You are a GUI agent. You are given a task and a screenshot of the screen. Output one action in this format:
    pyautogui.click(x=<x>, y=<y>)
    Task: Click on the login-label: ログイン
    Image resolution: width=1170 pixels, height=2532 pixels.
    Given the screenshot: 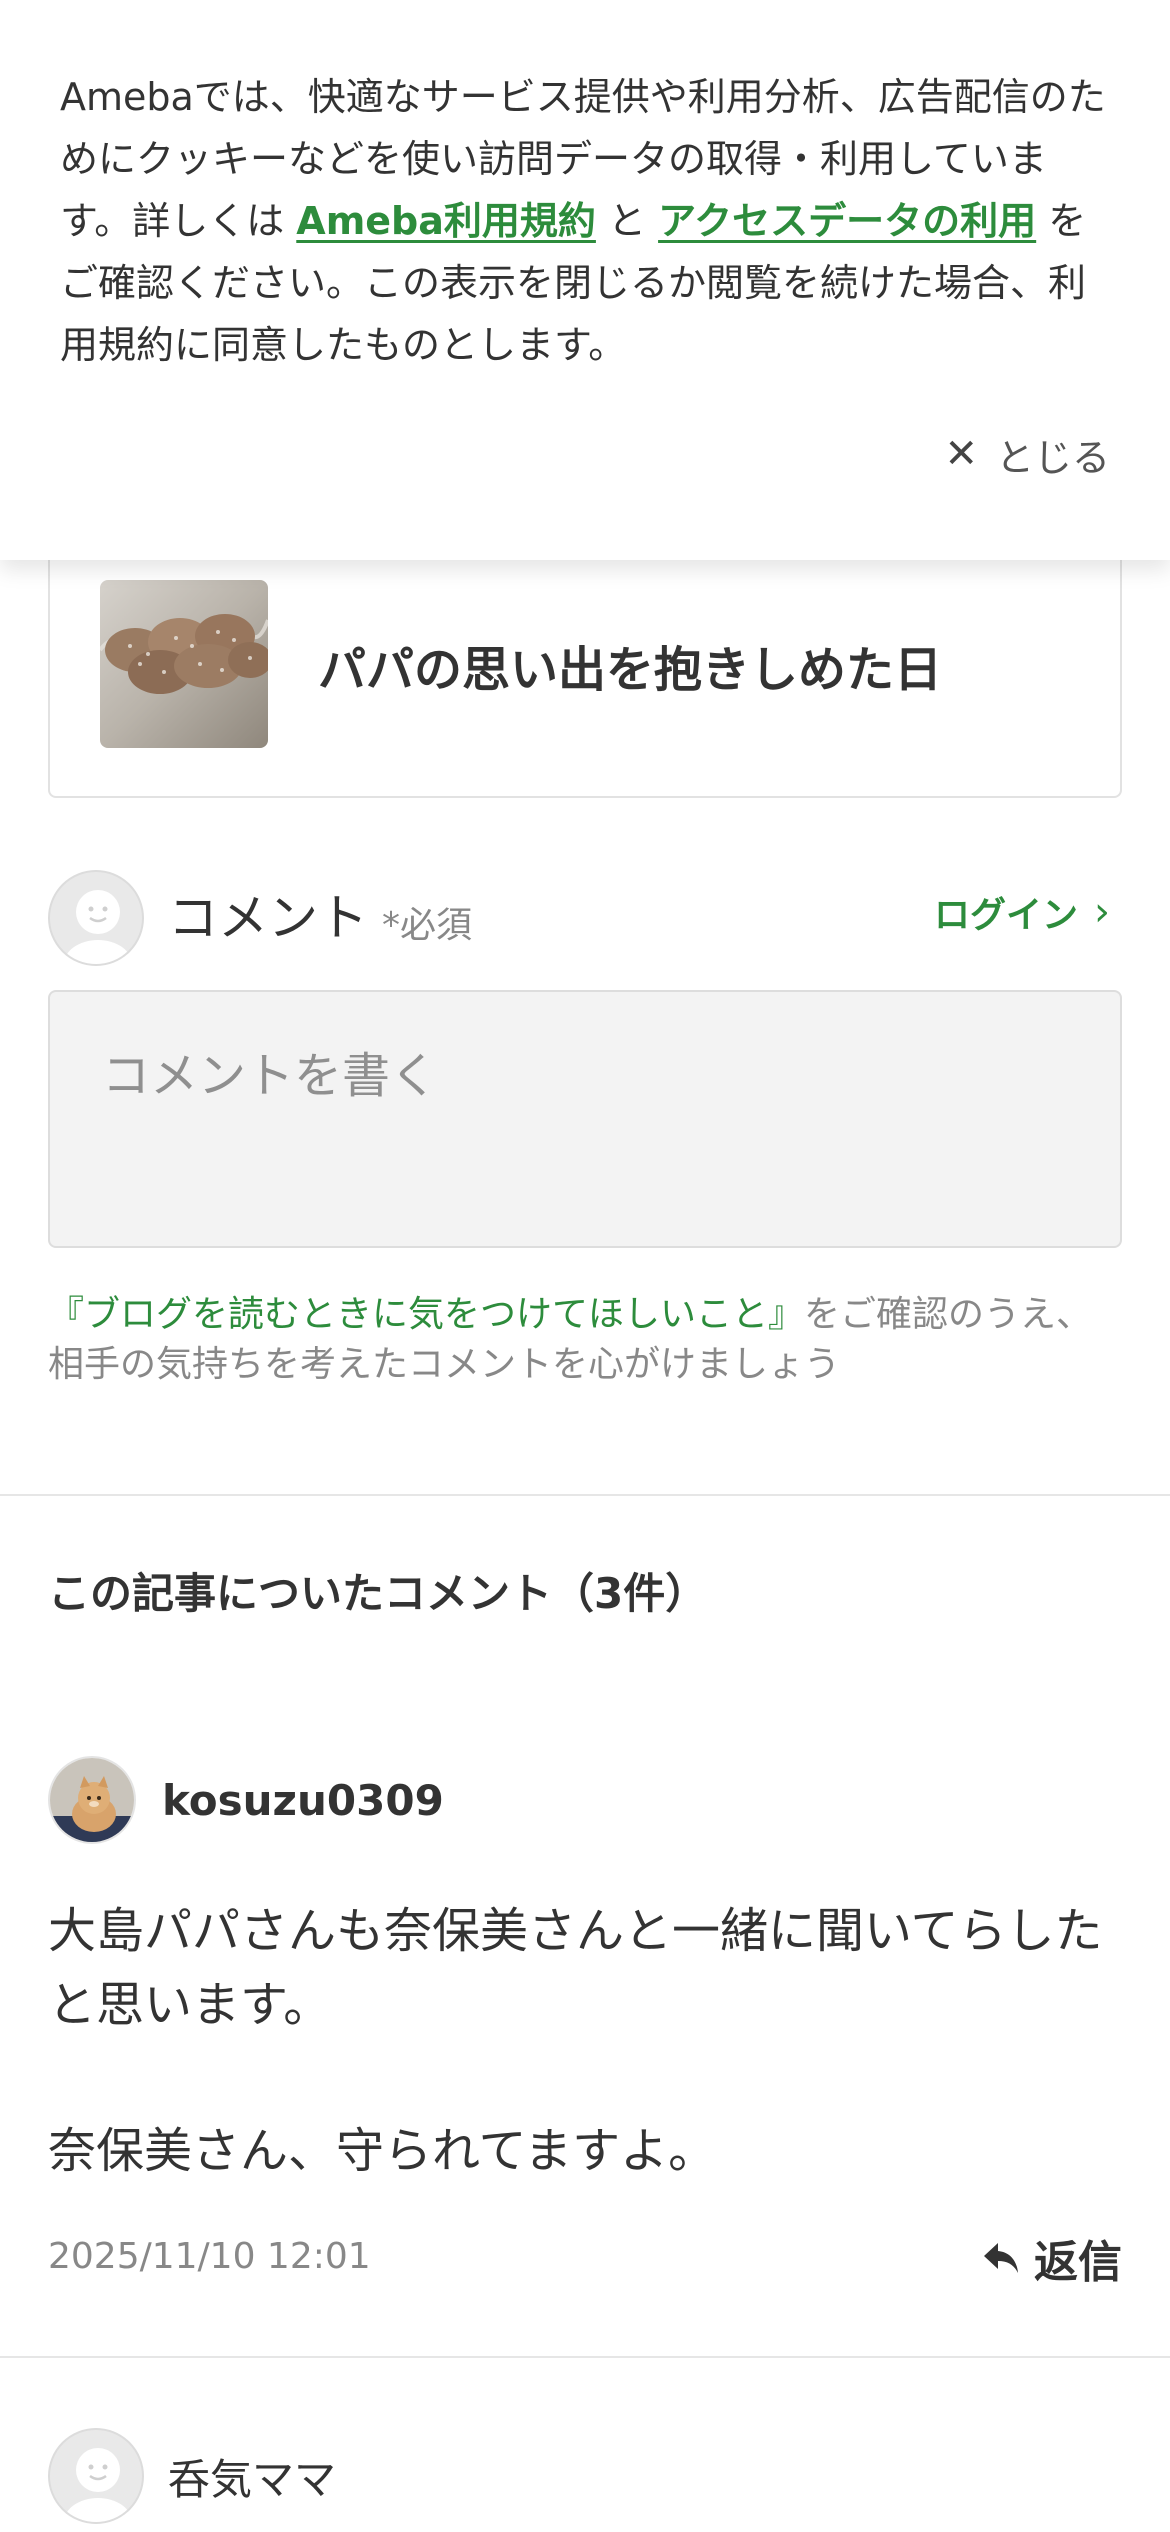 What is the action you would take?
    pyautogui.click(x=1005, y=915)
    